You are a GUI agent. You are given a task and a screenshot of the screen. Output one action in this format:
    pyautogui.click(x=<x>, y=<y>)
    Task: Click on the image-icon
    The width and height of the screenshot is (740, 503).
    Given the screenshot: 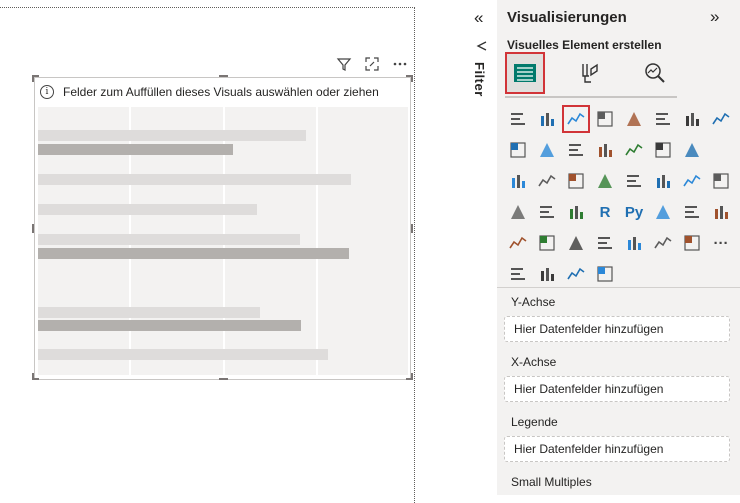 What is the action you would take?
    pyautogui.click(x=605, y=243)
    